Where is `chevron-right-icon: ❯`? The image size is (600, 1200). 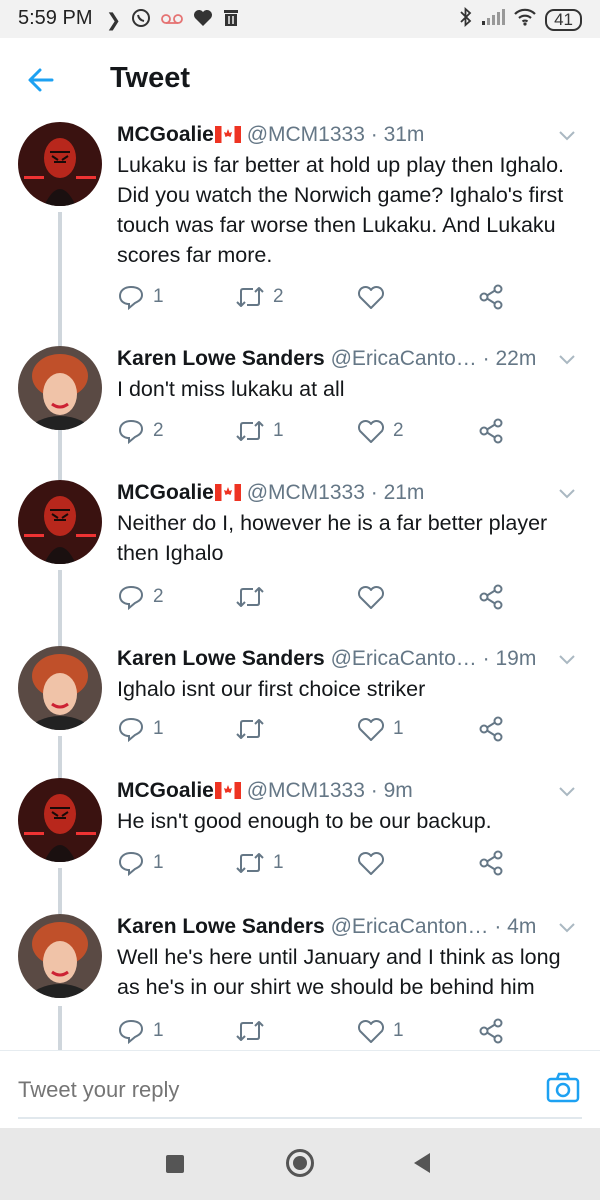 chevron-right-icon: ❯ is located at coordinates (114, 20).